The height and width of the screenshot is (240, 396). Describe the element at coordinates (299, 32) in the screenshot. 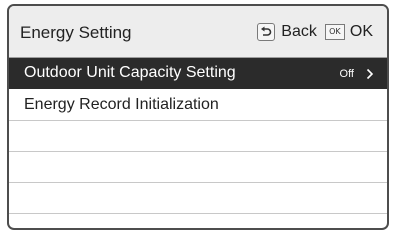

I see `back-label: Back` at that location.